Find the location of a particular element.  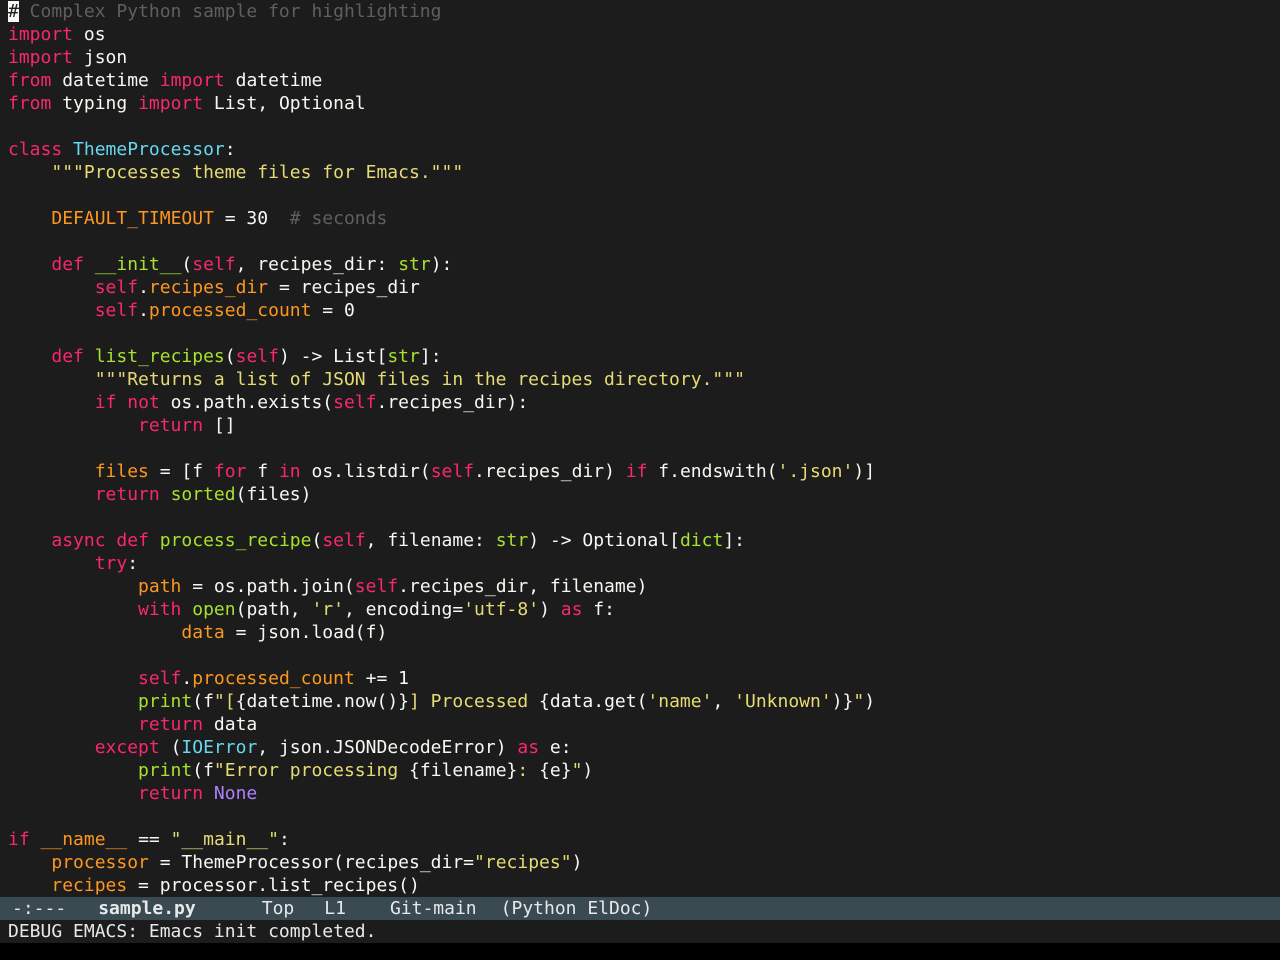

code-token: processed_count is located at coordinates (273, 678).